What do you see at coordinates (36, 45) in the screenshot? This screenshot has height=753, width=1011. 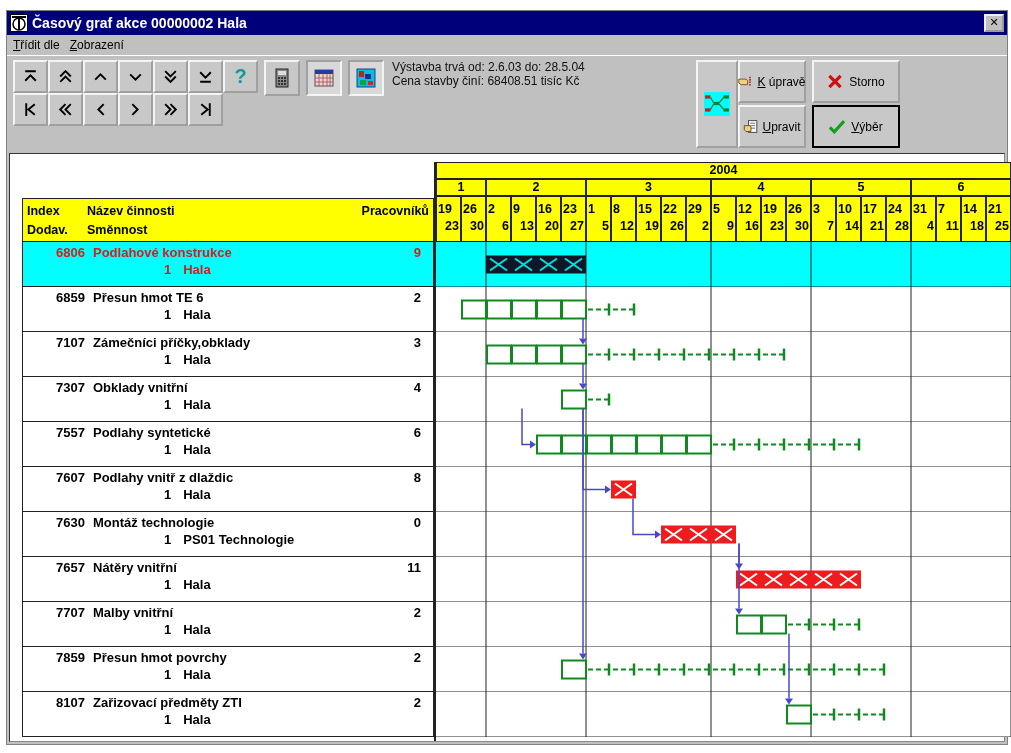 I see `menu-item: Třídit dle` at bounding box center [36, 45].